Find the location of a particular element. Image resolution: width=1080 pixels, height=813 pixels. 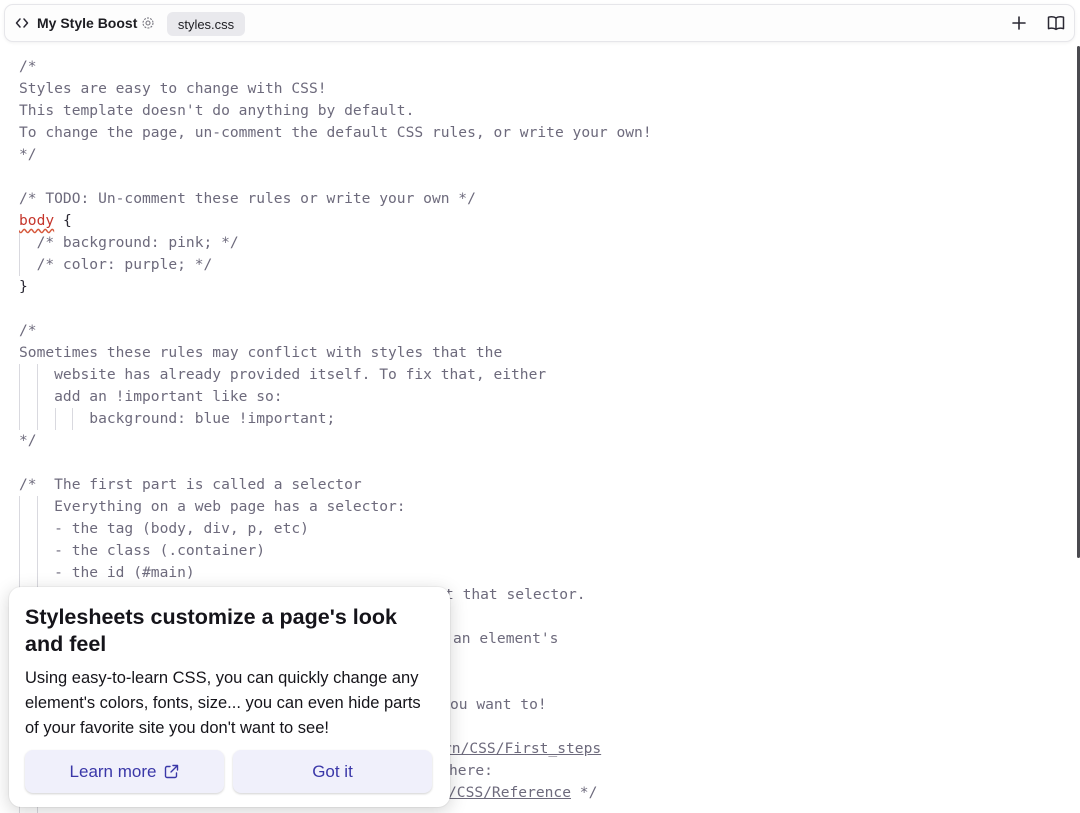

code-line: /* The first part is called a selector is located at coordinates (190, 484).